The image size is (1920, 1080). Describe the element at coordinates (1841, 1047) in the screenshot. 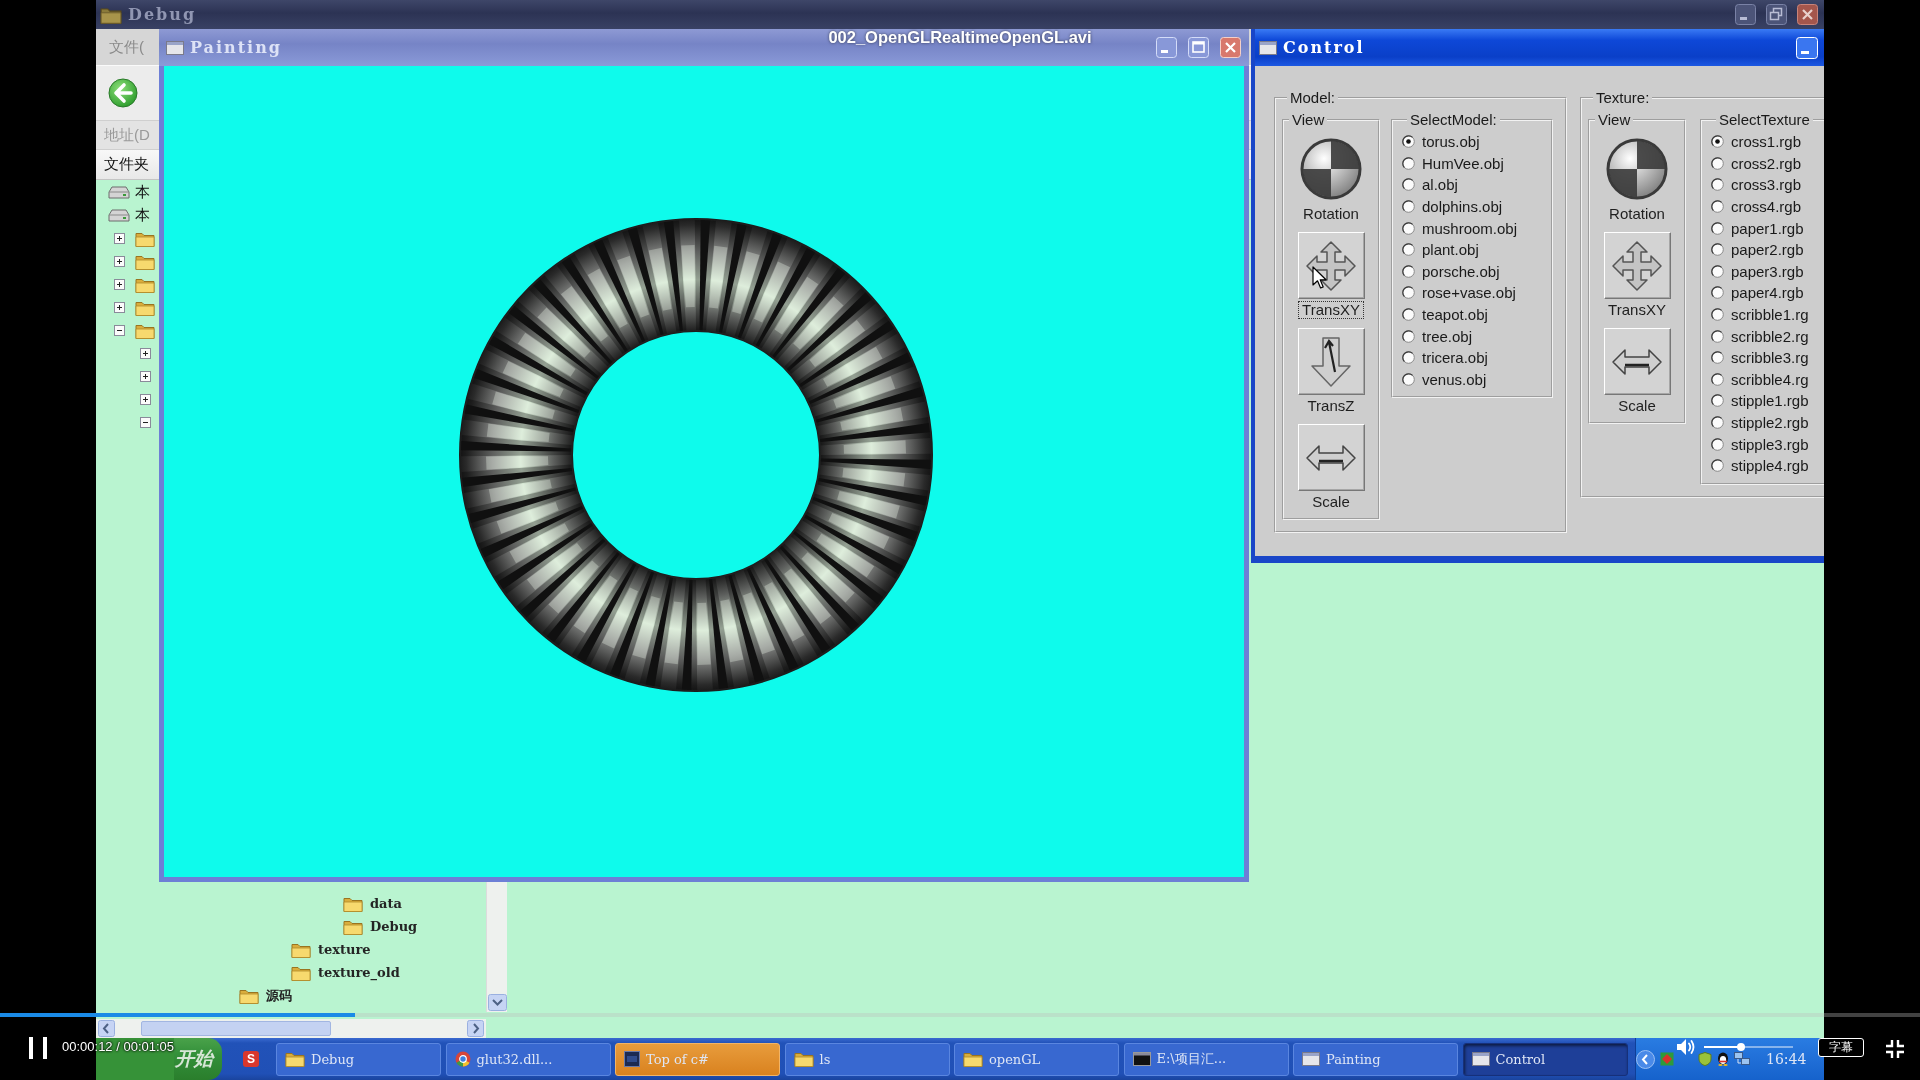

I see `subtitles-button: 字幕` at that location.